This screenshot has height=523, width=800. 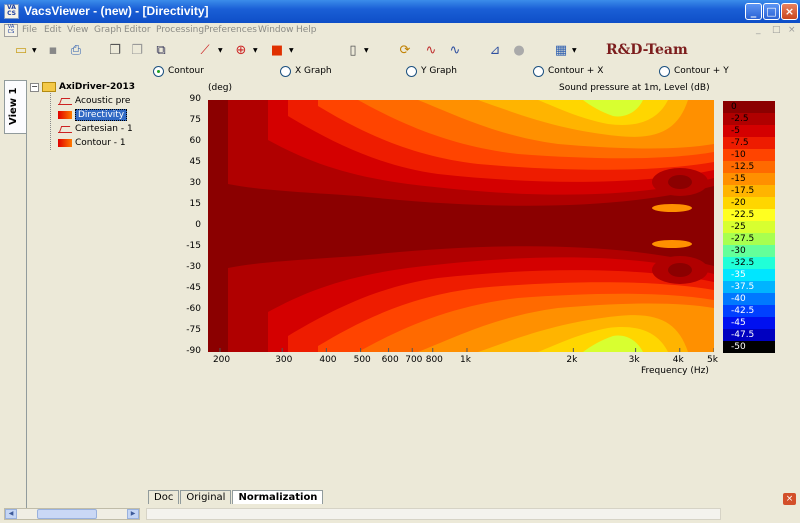 What do you see at coordinates (678, 360) in the screenshot?
I see `x-tick-label: 4k` at bounding box center [678, 360].